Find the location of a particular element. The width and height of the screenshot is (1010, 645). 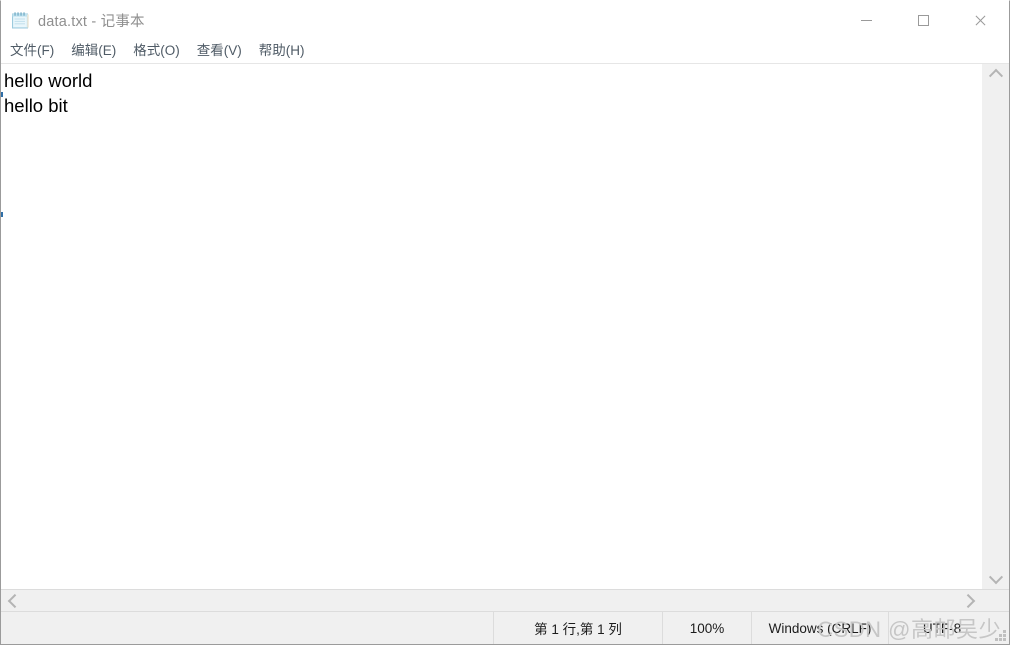

menu-format: 格式(O) is located at coordinates (160, 51).